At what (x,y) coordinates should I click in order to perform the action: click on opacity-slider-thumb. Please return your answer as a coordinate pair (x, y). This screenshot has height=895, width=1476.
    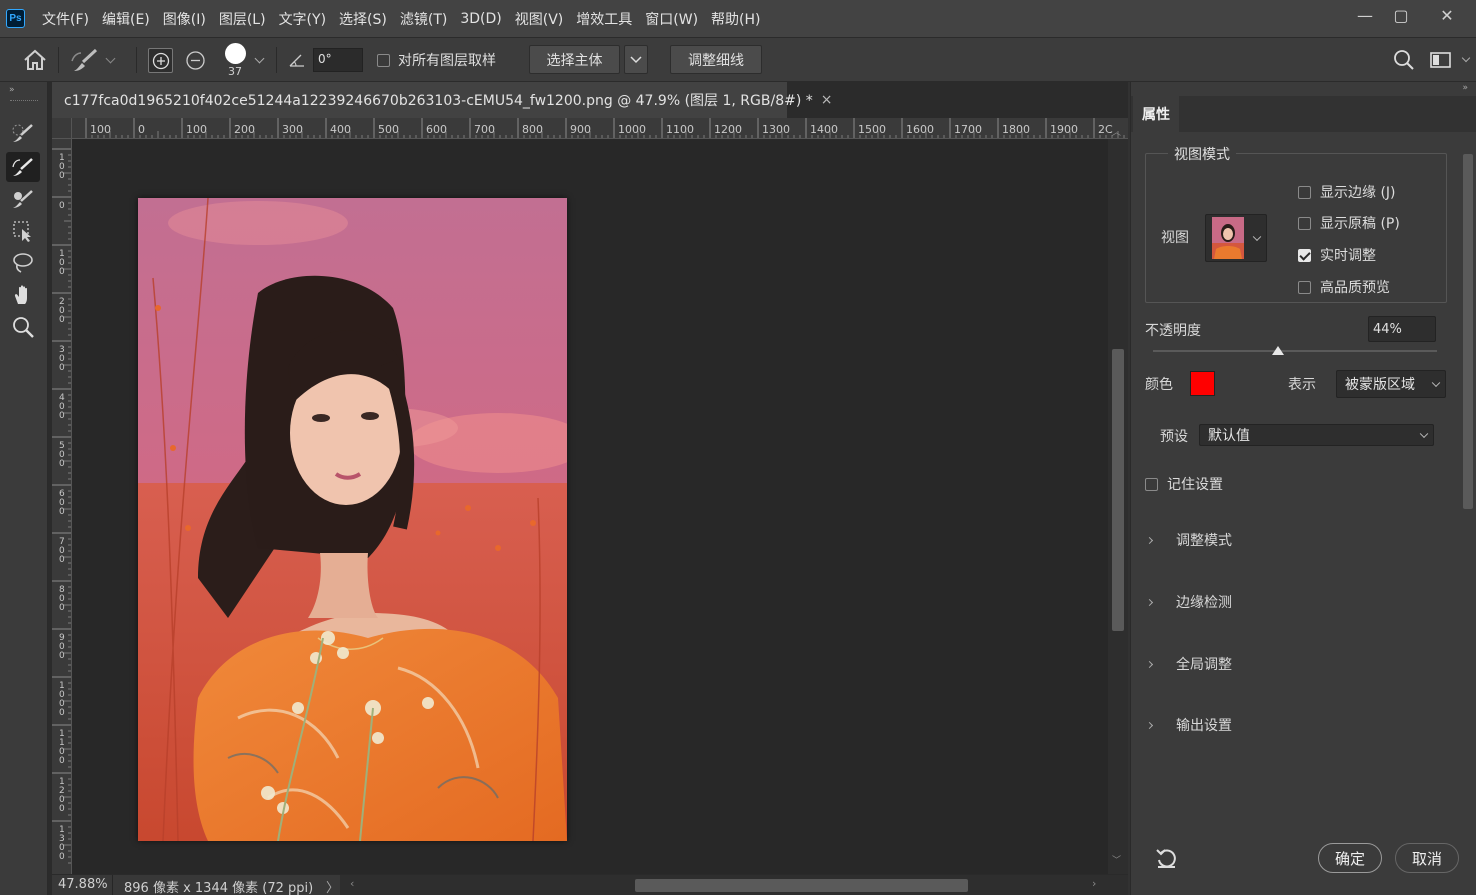
    Looking at the image, I should click on (1277, 350).